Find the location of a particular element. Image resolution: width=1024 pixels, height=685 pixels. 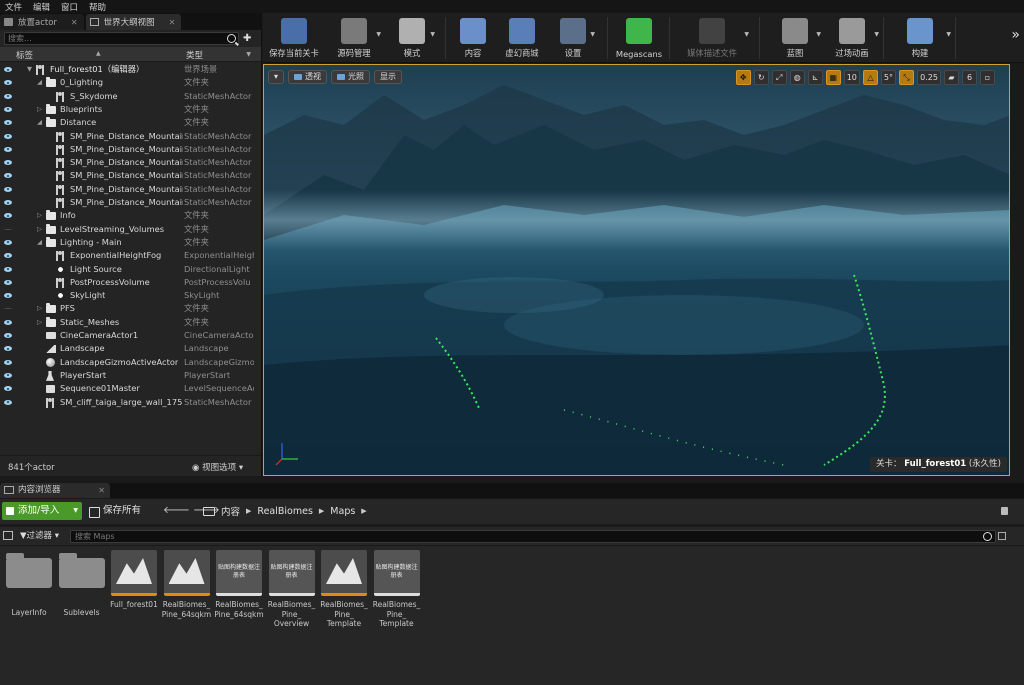

outliner-actor-row: Light Source DirectionalLight is located at coordinates (130, 269).